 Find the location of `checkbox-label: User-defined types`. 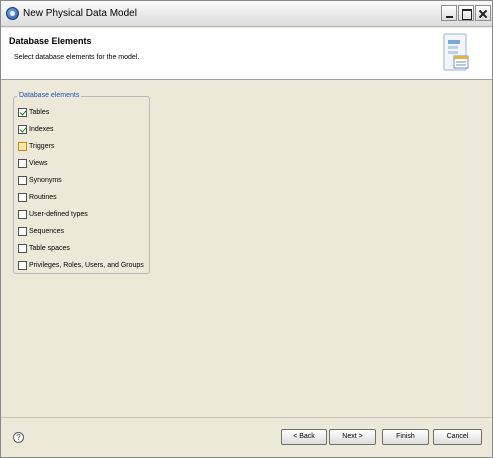

checkbox-label: User-defined types is located at coordinates (58, 214).